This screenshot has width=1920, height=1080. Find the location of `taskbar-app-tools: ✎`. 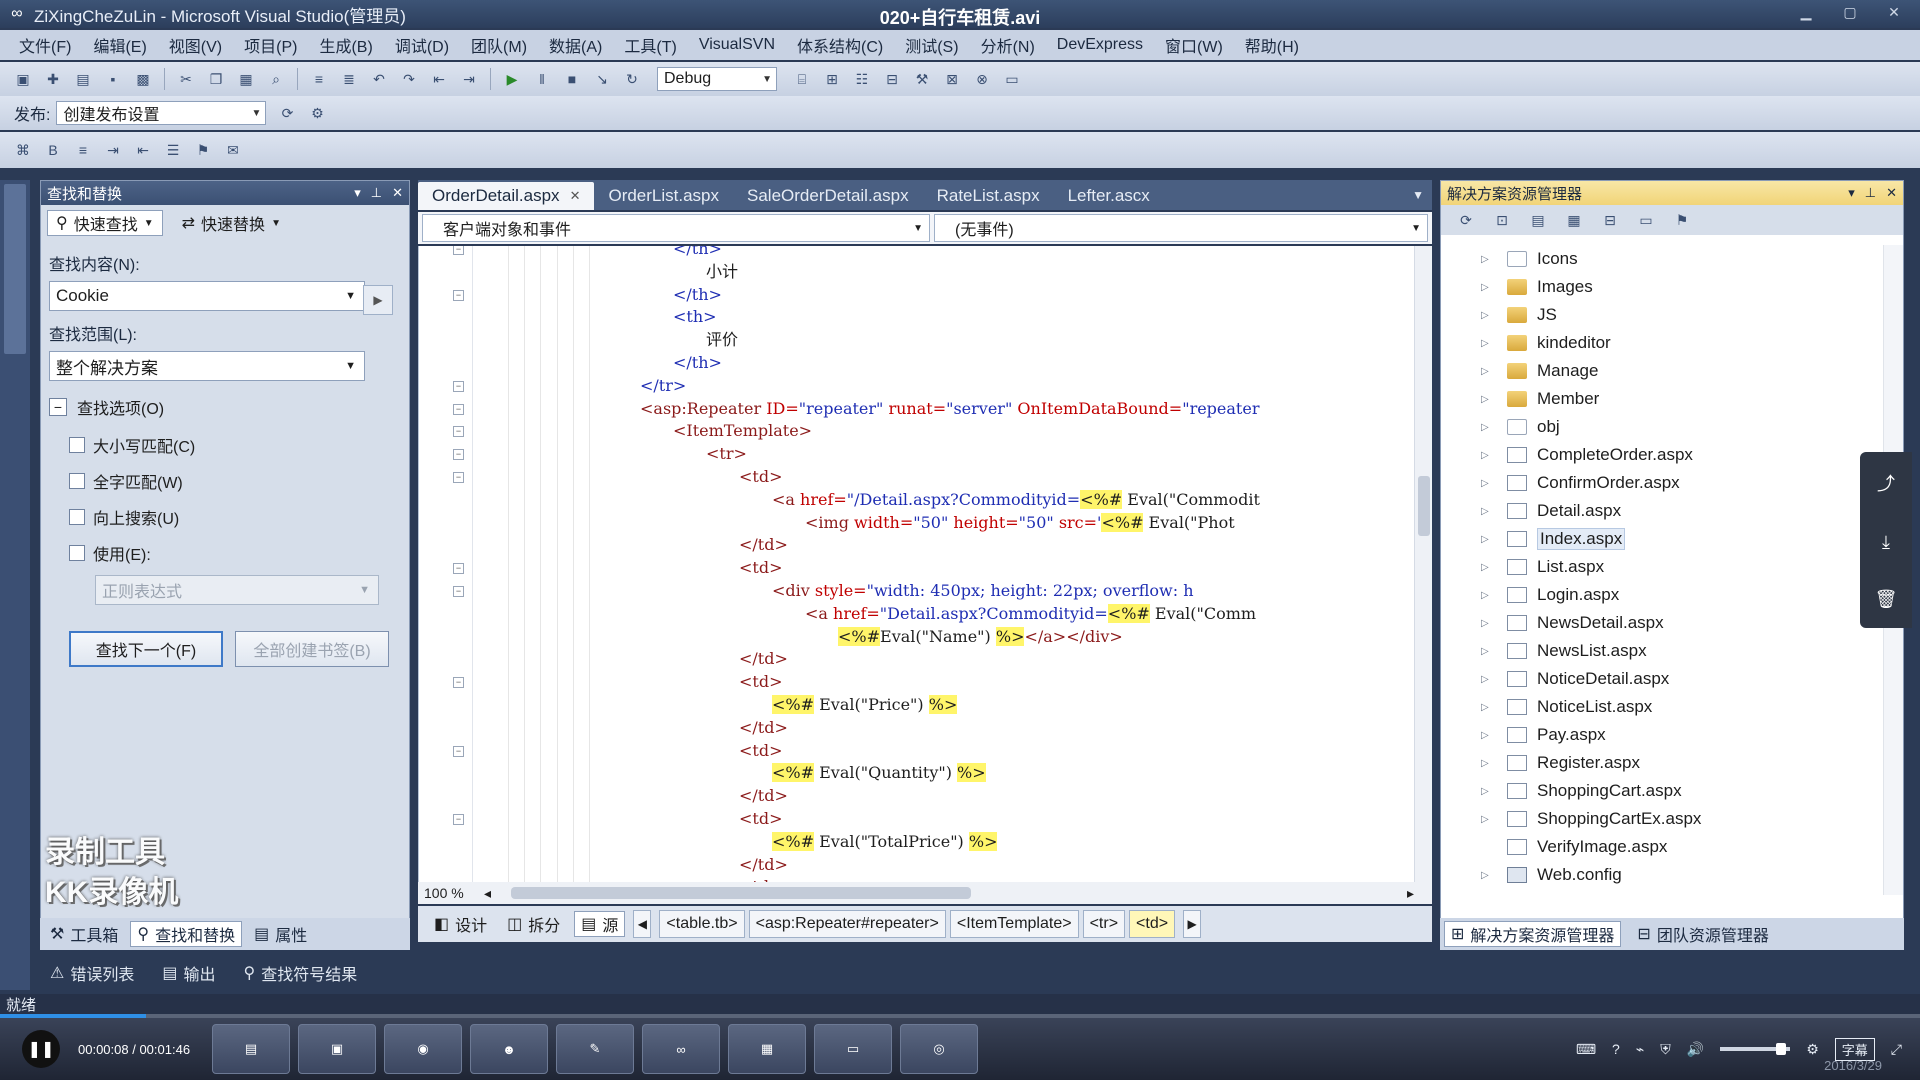

taskbar-app-tools: ✎ is located at coordinates (595, 1049).